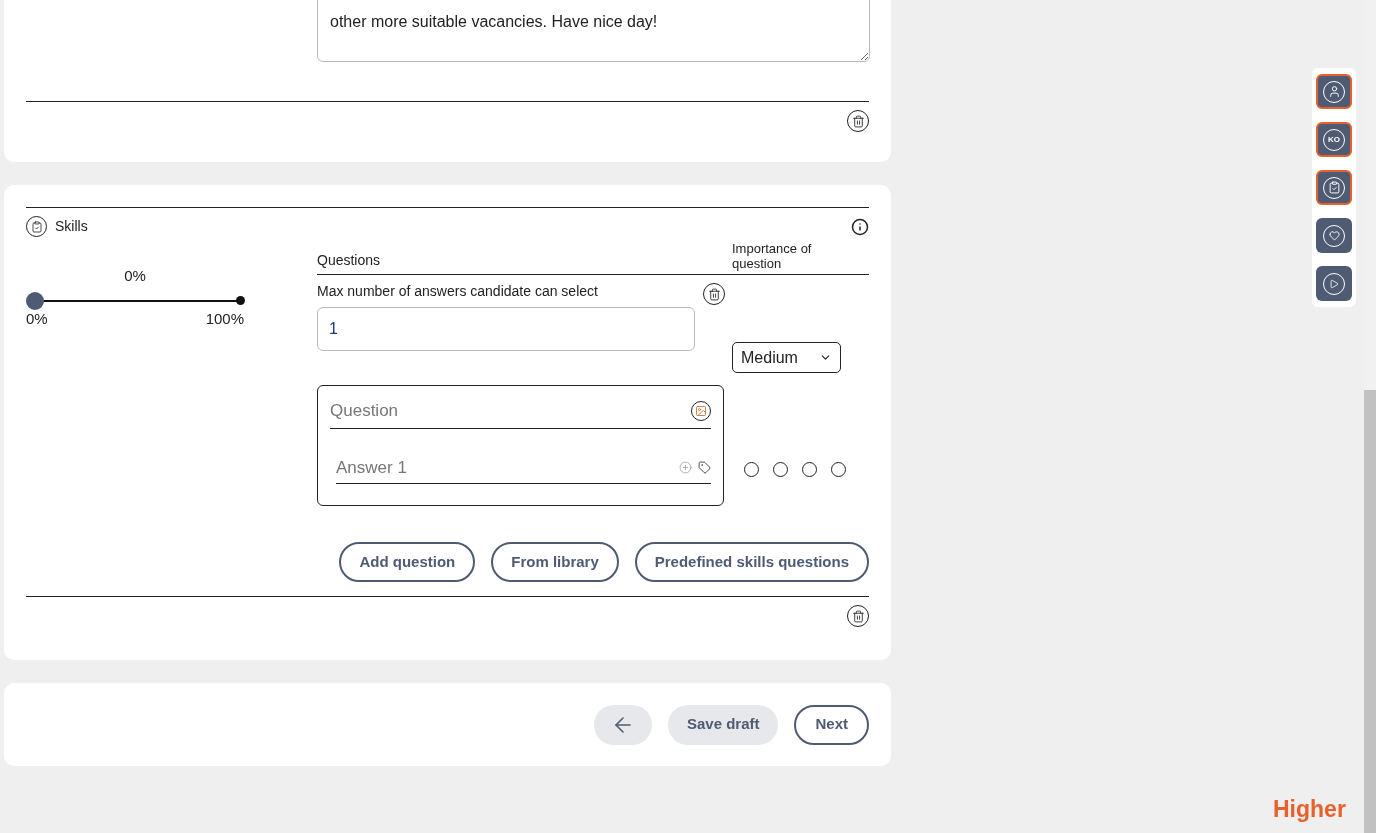 Image resolution: width=1376 pixels, height=833 pixels. What do you see at coordinates (35, 300) in the screenshot?
I see `slider-thumb` at bounding box center [35, 300].